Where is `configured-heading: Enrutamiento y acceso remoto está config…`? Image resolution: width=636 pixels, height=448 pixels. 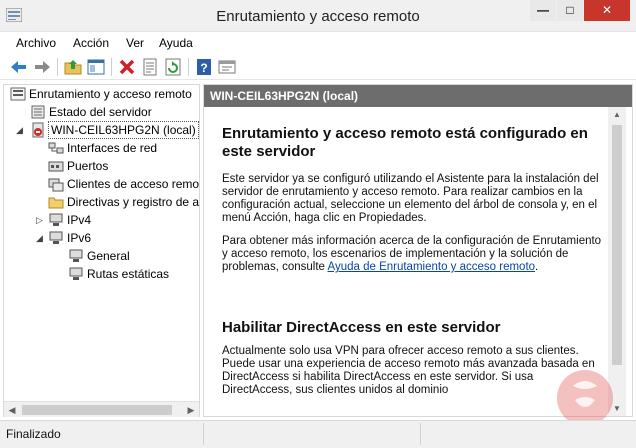
configured-heading: Enrutamiento y acceso remoto está config… is located at coordinates (405, 142).